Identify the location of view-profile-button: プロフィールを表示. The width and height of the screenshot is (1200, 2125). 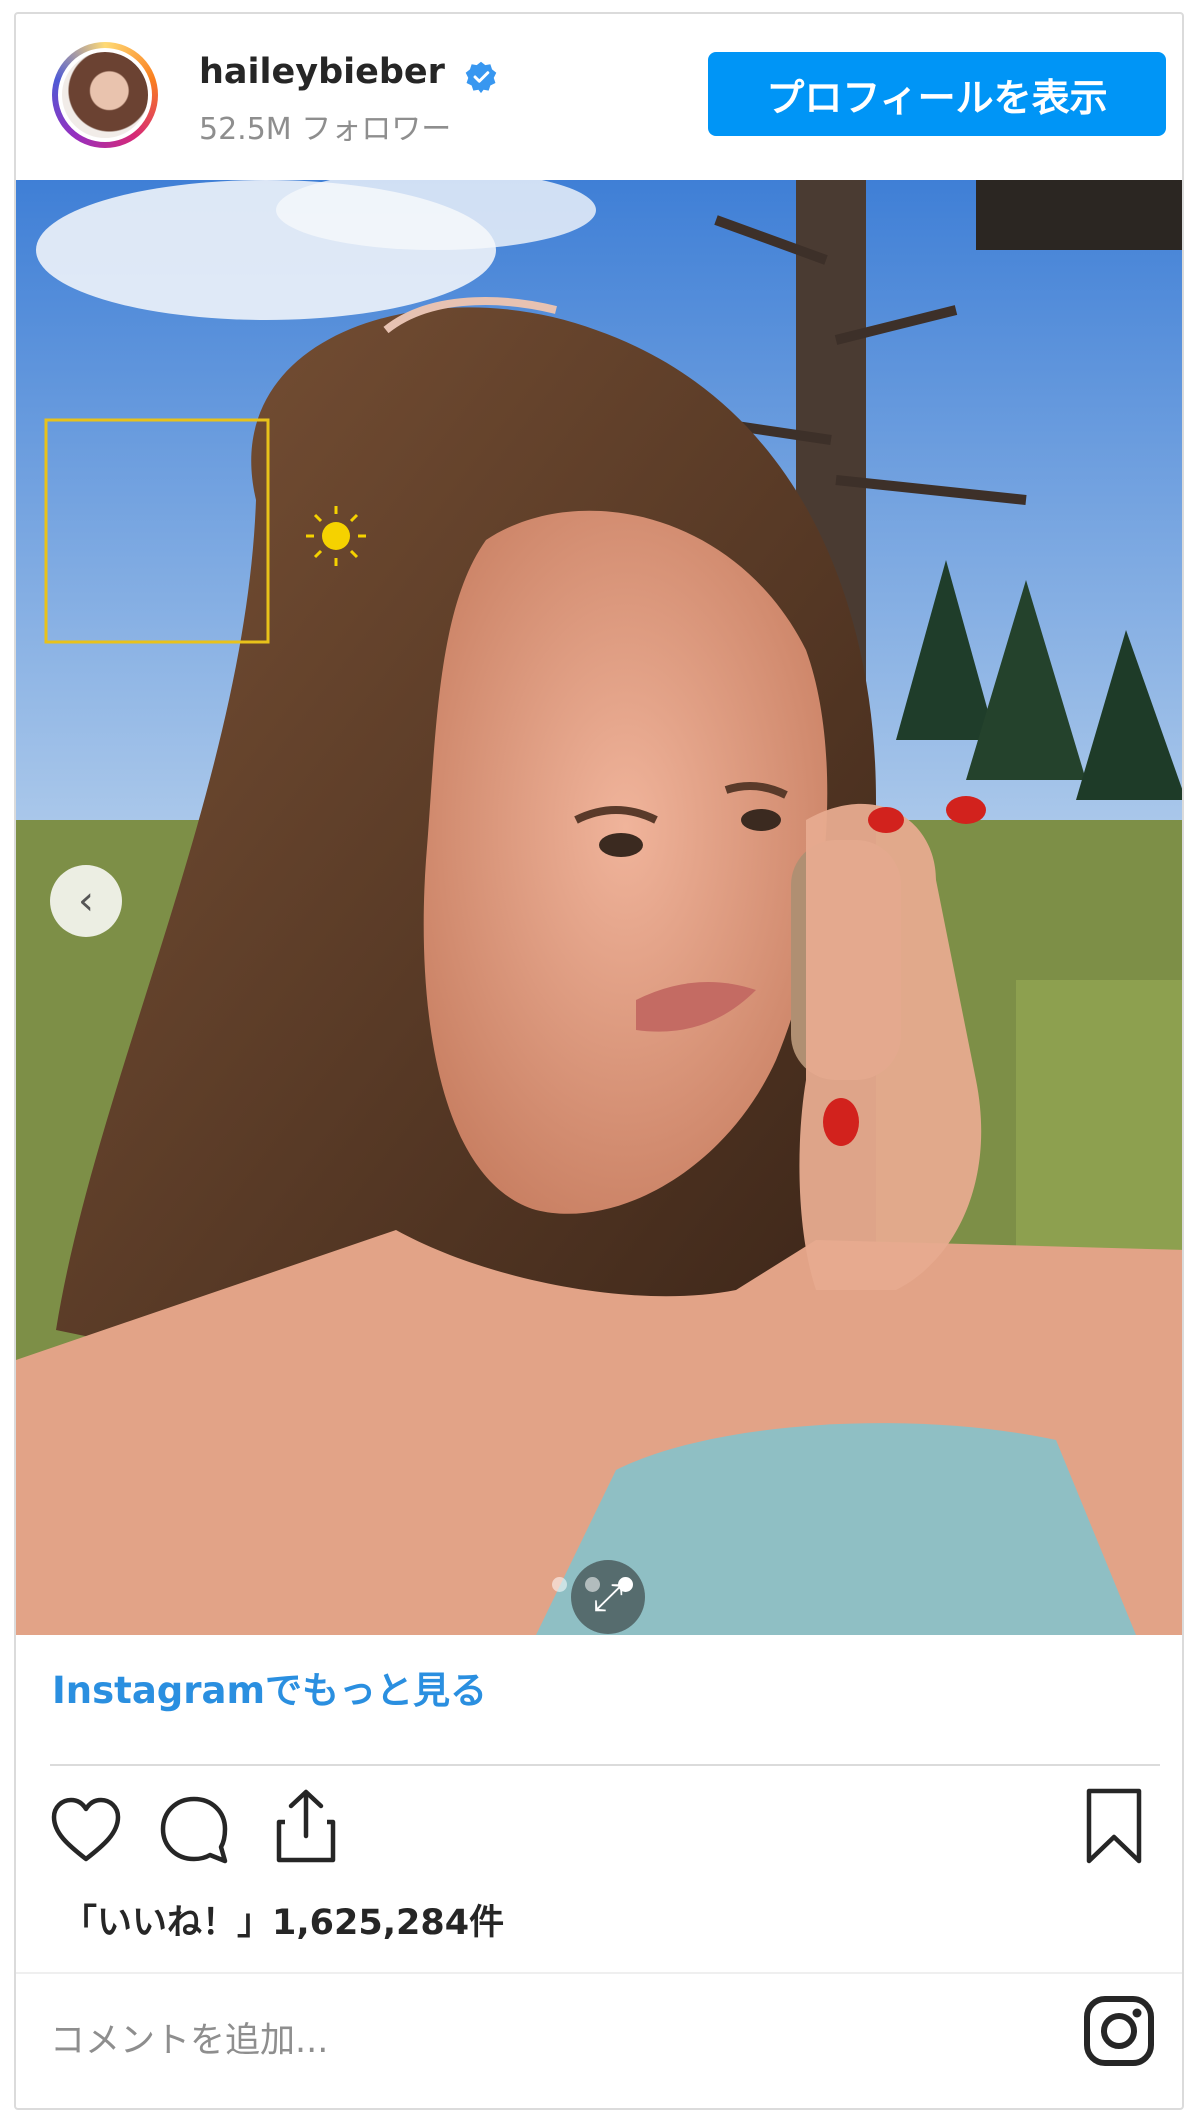
(937, 94).